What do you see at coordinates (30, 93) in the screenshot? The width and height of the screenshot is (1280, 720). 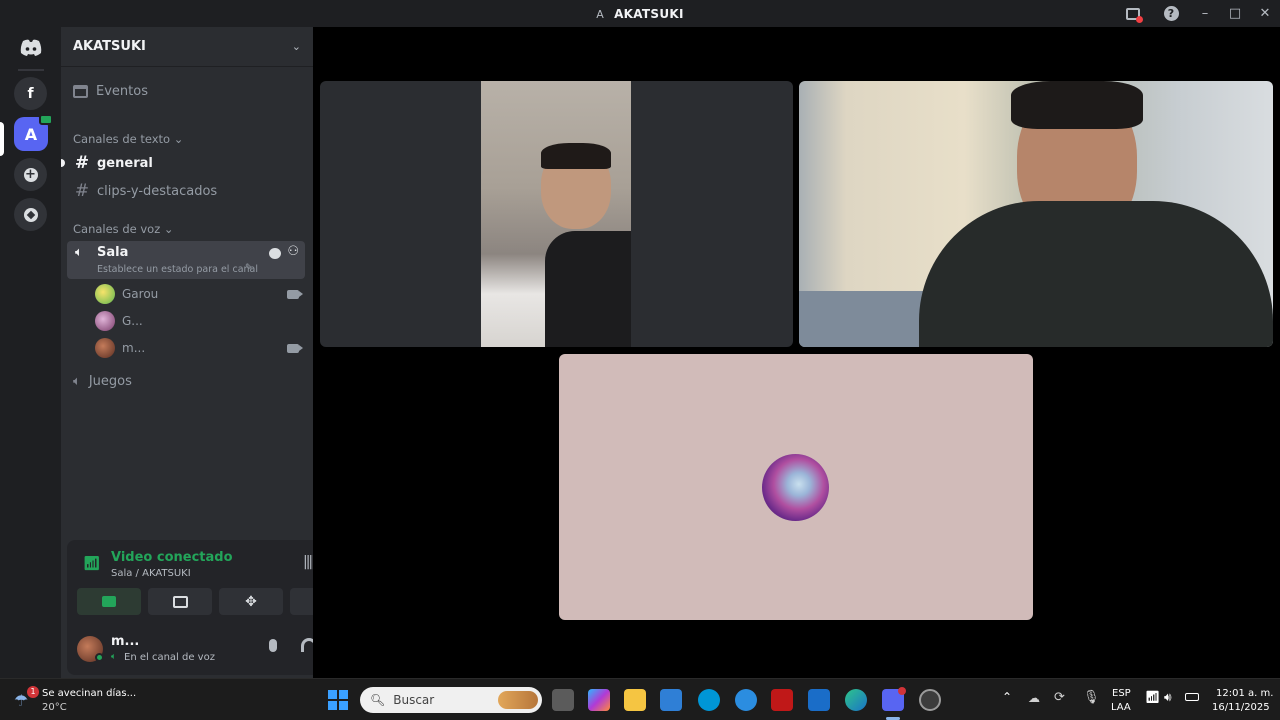 I see `server-f: f` at bounding box center [30, 93].